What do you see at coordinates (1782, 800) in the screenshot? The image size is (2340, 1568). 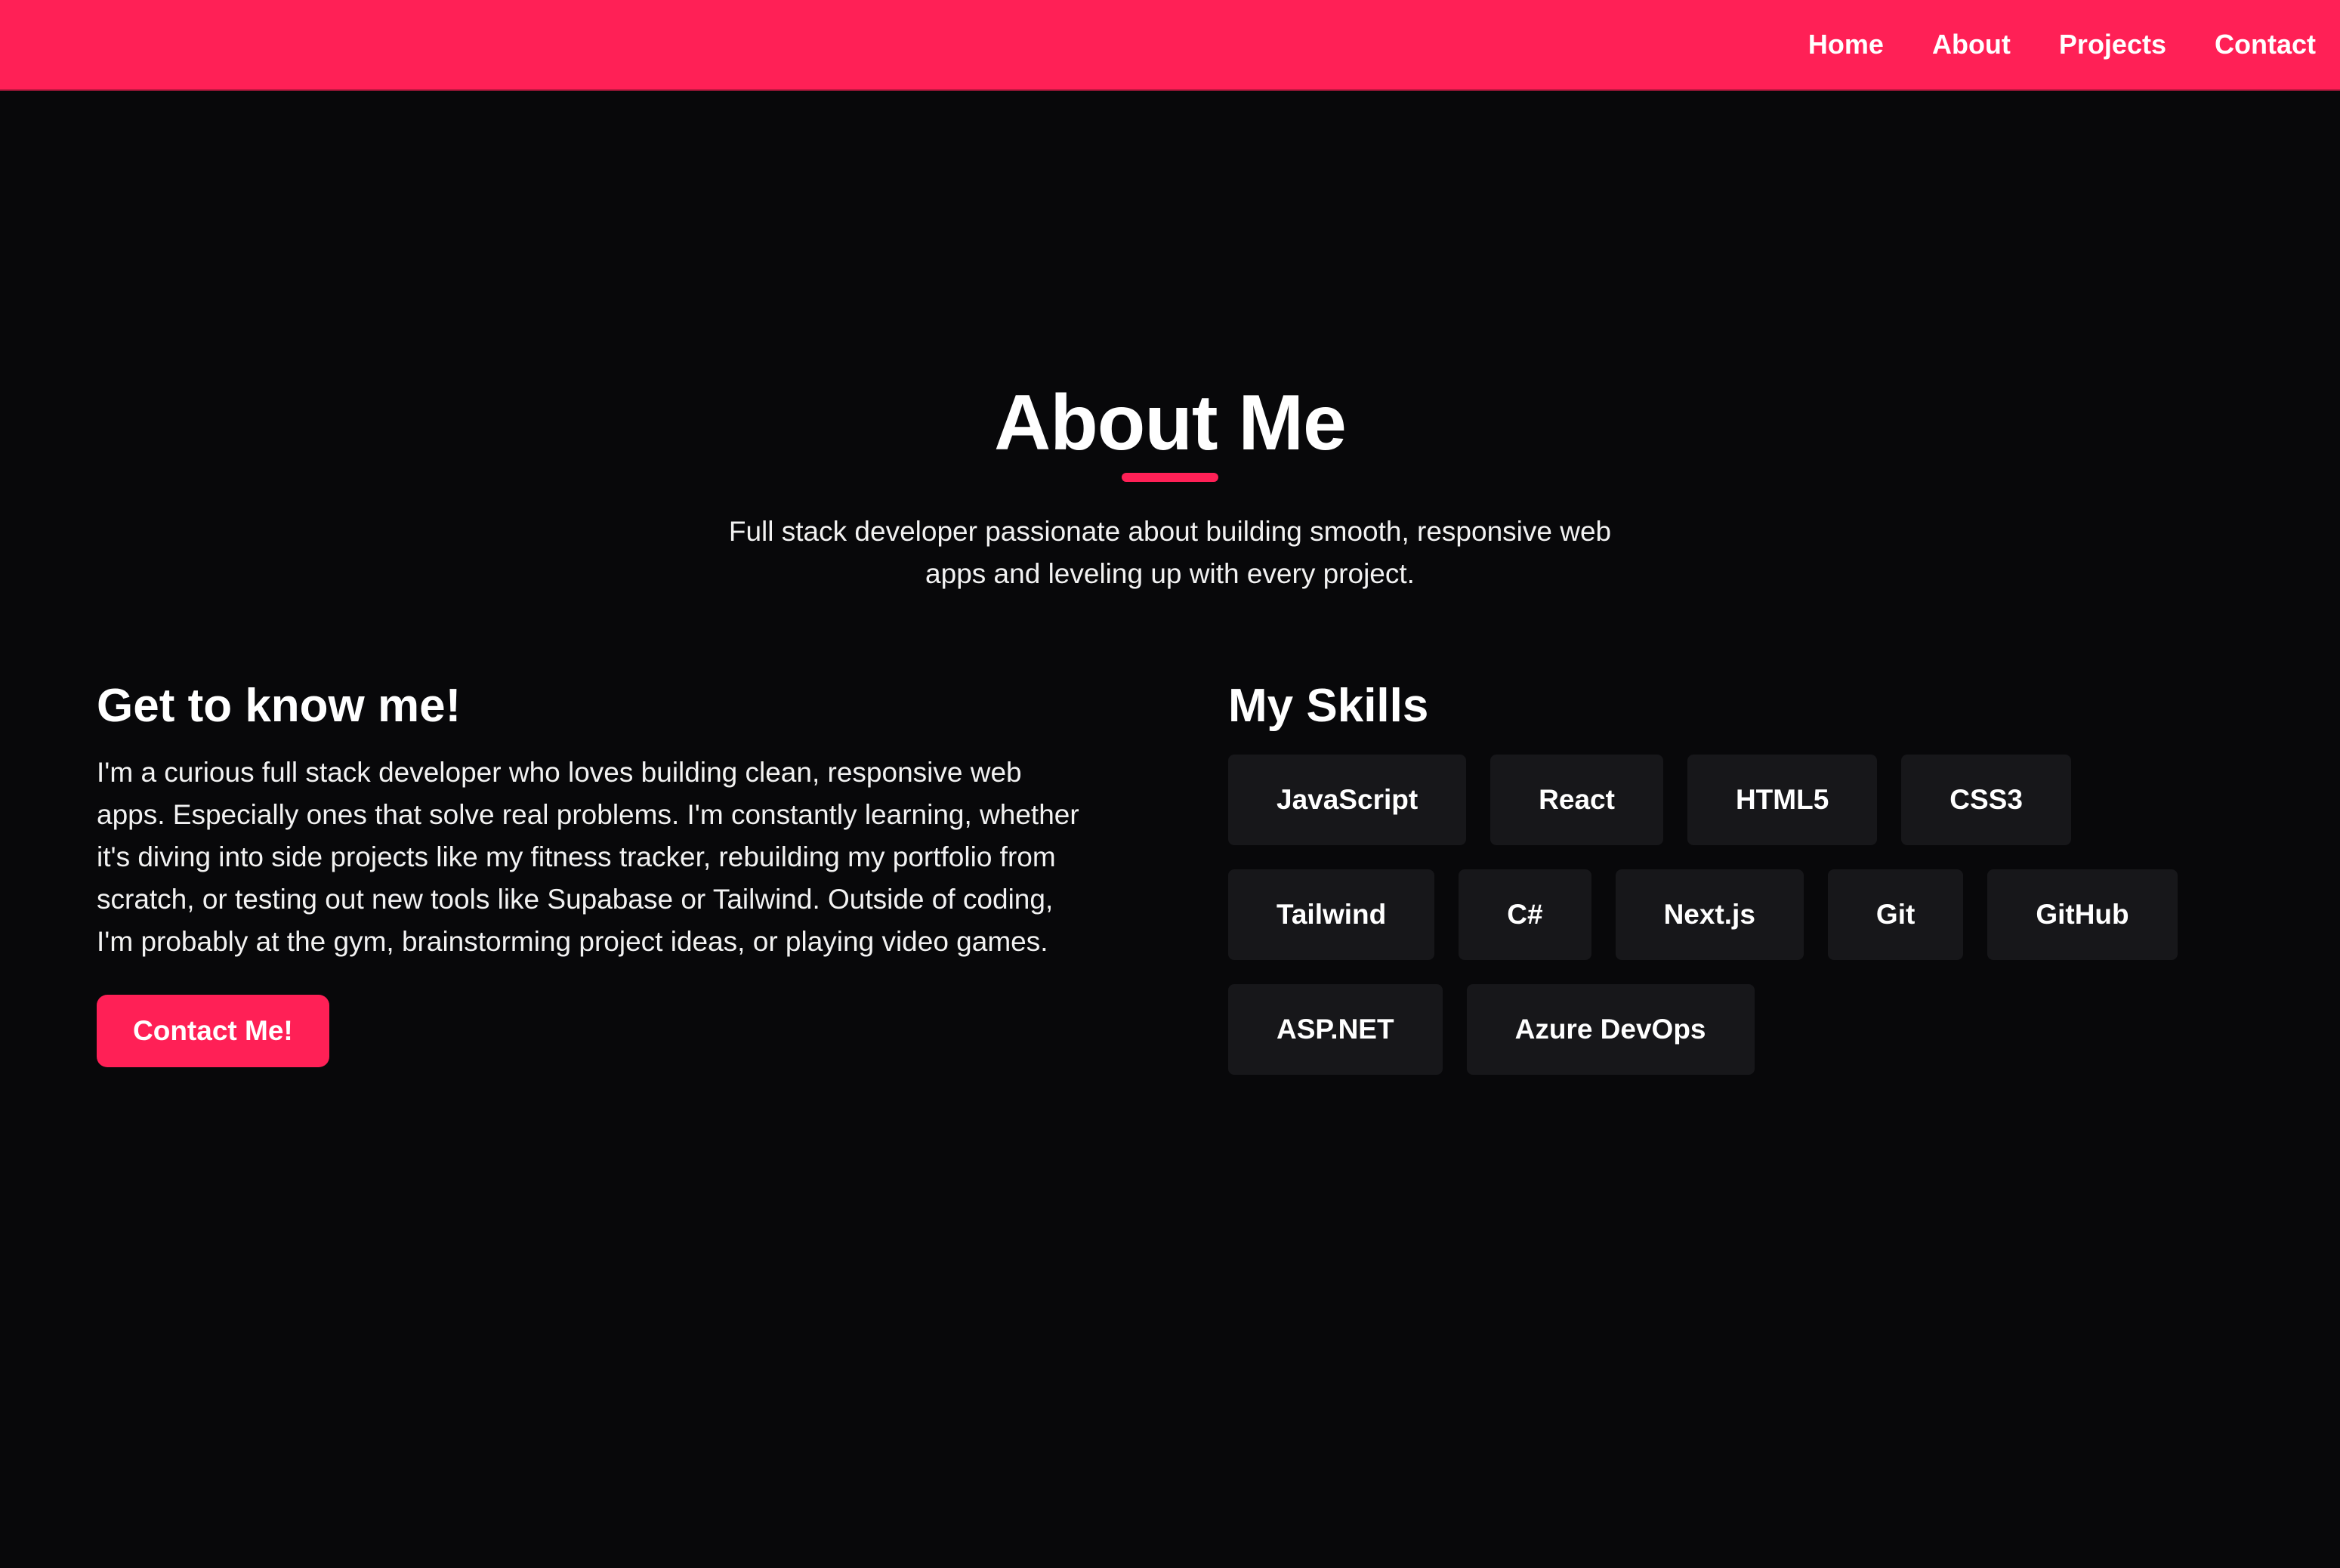 I see `skill-chip-html5: HTML5` at bounding box center [1782, 800].